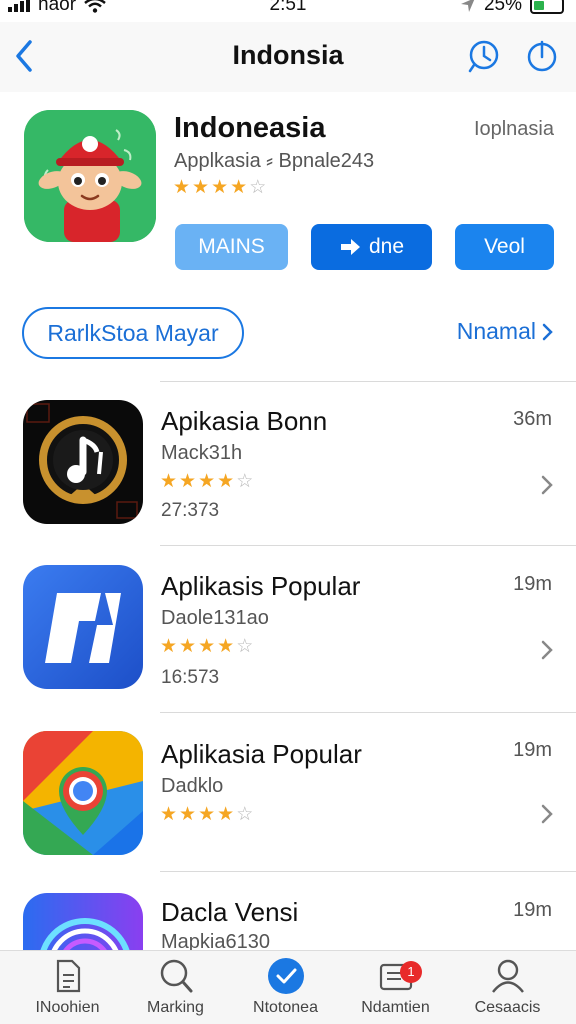  What do you see at coordinates (68, 976) in the screenshot?
I see `document-icon` at bounding box center [68, 976].